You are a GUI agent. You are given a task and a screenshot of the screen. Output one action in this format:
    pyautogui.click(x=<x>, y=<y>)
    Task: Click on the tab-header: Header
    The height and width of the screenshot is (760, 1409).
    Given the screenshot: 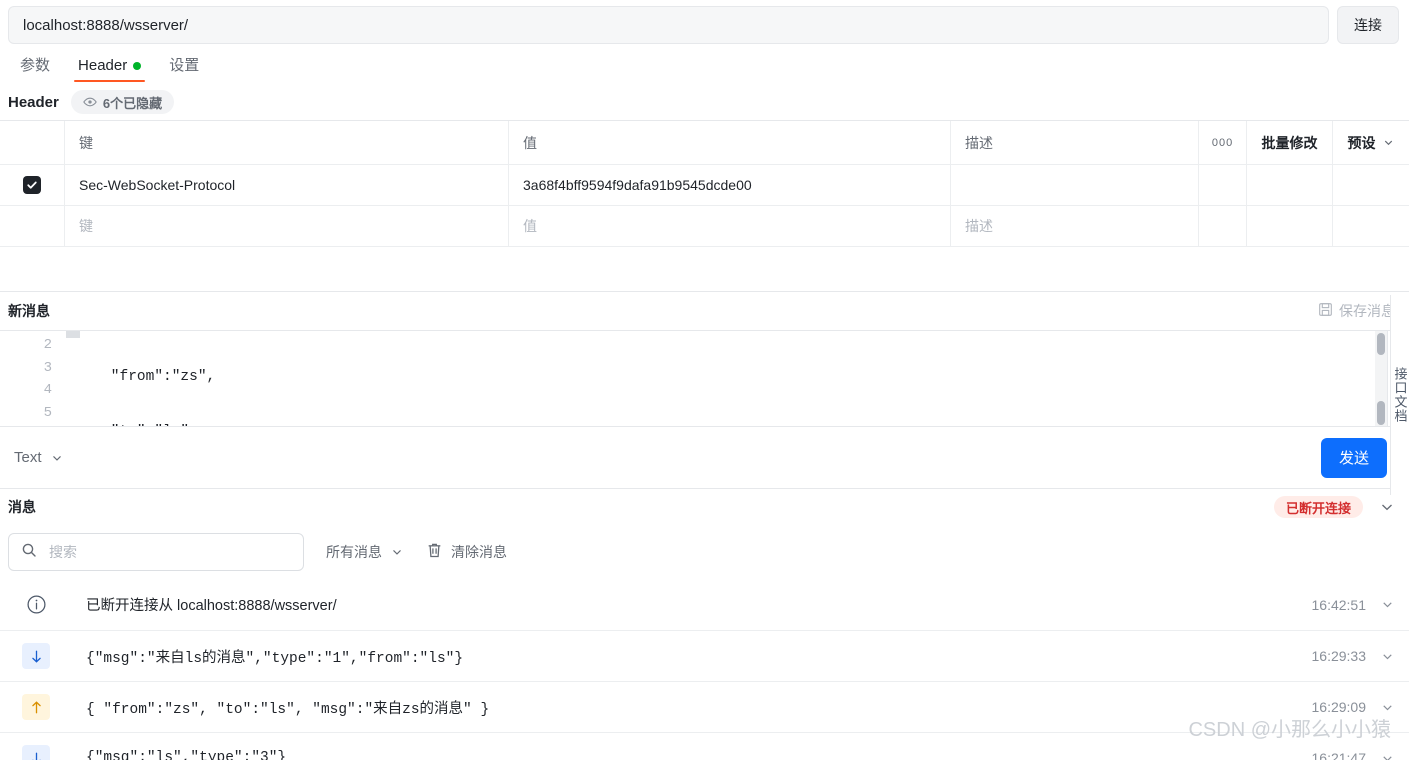 What is the action you would take?
    pyautogui.click(x=109, y=70)
    